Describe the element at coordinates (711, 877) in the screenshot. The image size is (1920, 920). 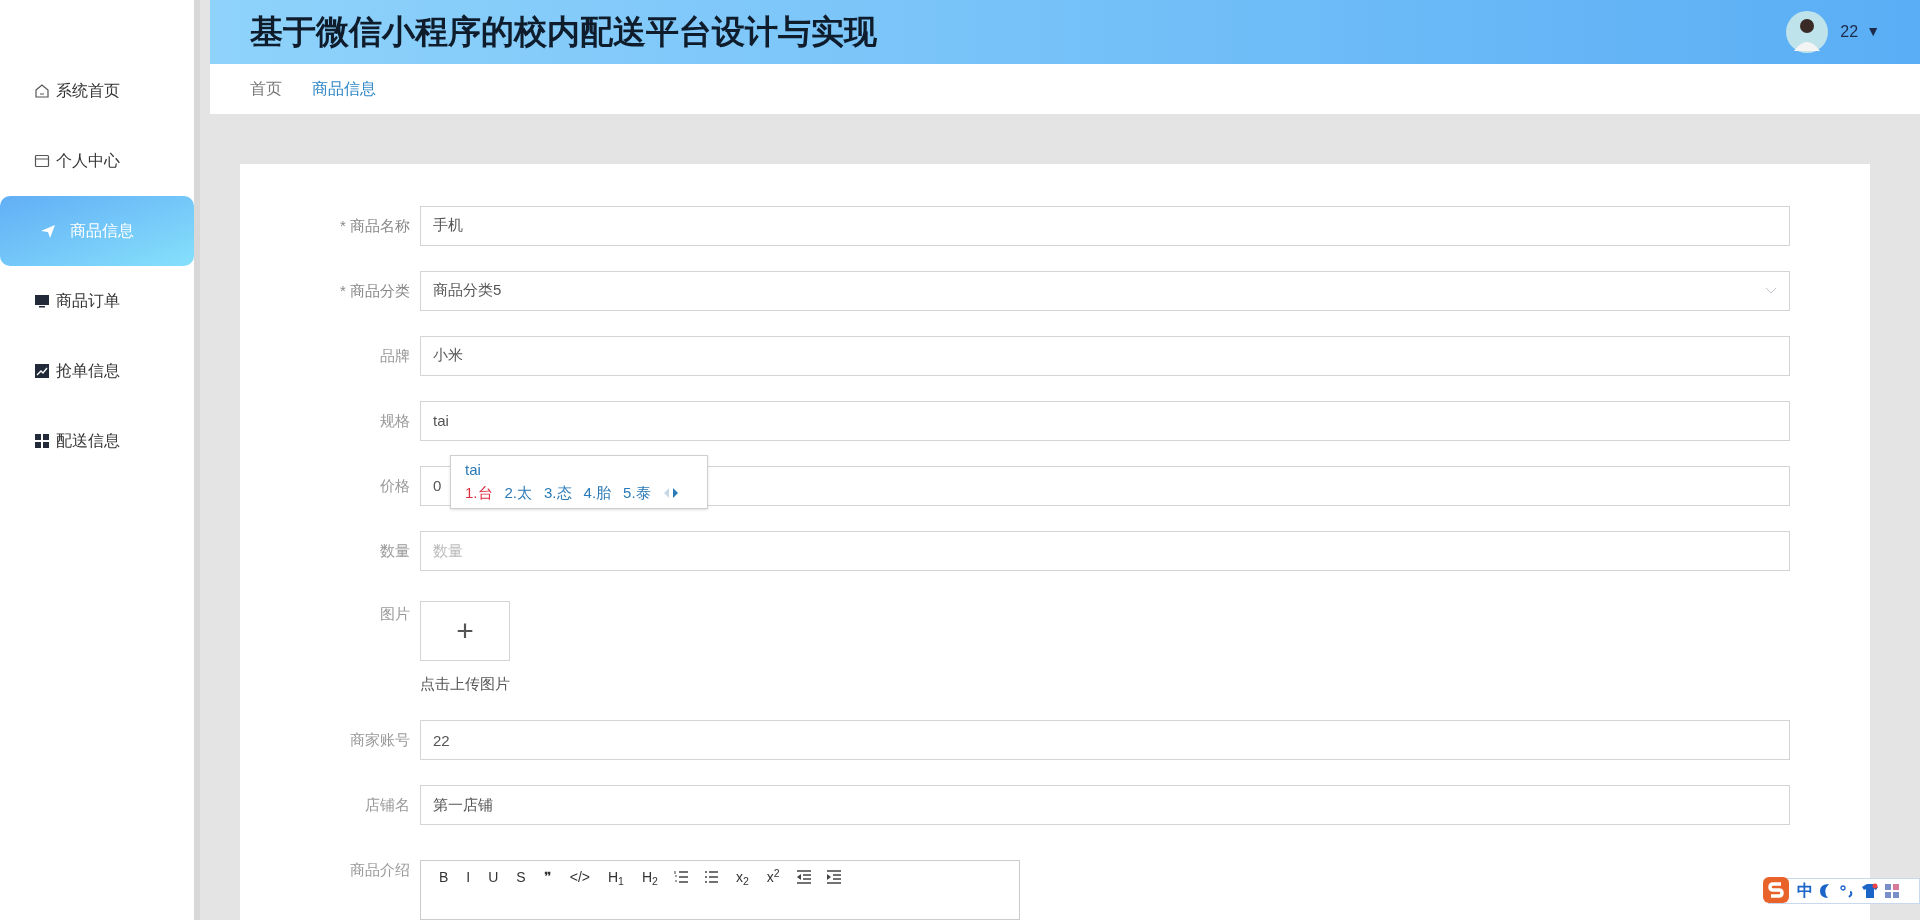
I see `bullet-list-icon` at that location.